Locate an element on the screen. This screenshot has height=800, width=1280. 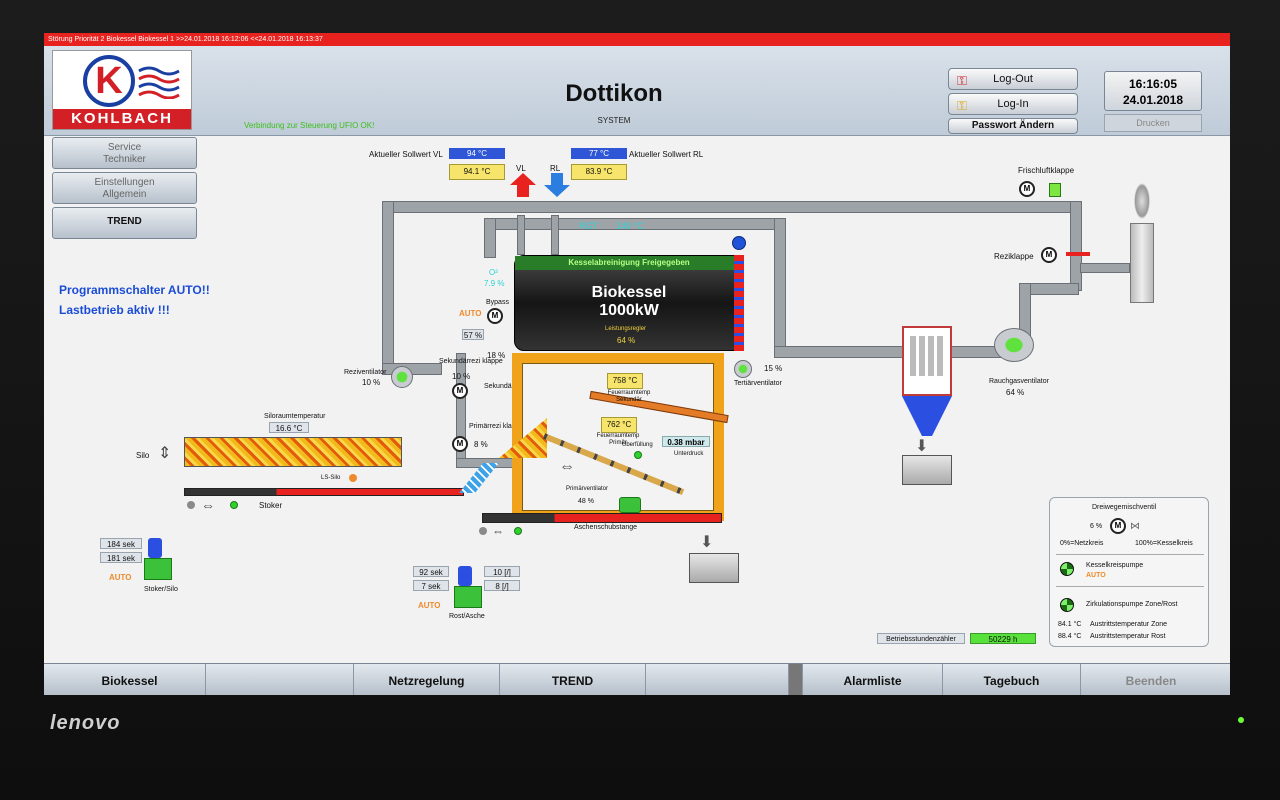
recirc-fan-value: 10 % is located at coordinates (371, 382).